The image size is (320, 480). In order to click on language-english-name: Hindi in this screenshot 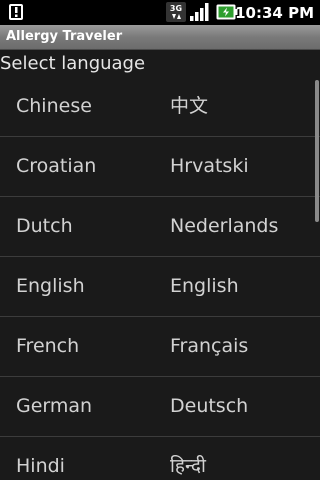, I will do `click(40, 466)`.